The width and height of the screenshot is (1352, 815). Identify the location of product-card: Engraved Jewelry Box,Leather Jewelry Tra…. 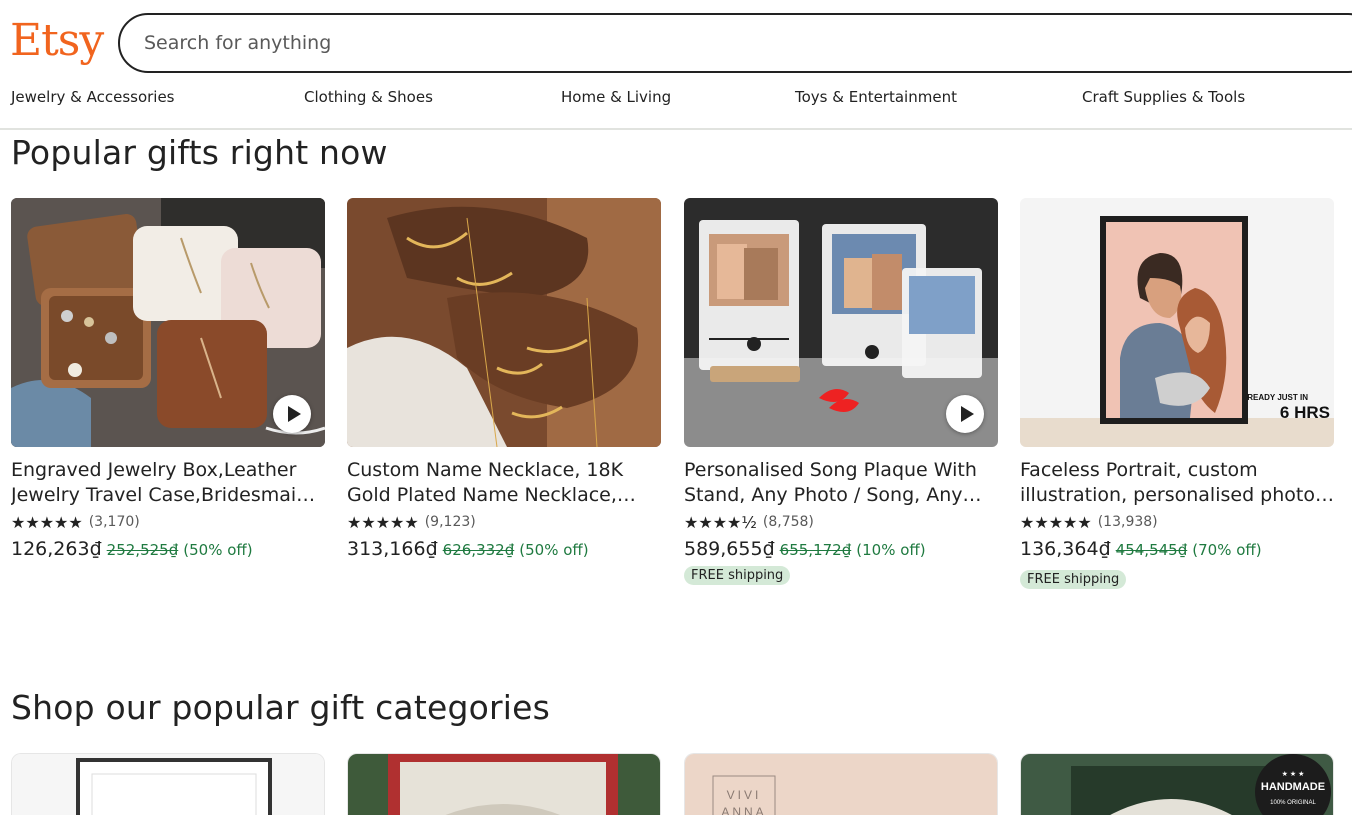
(168, 379).